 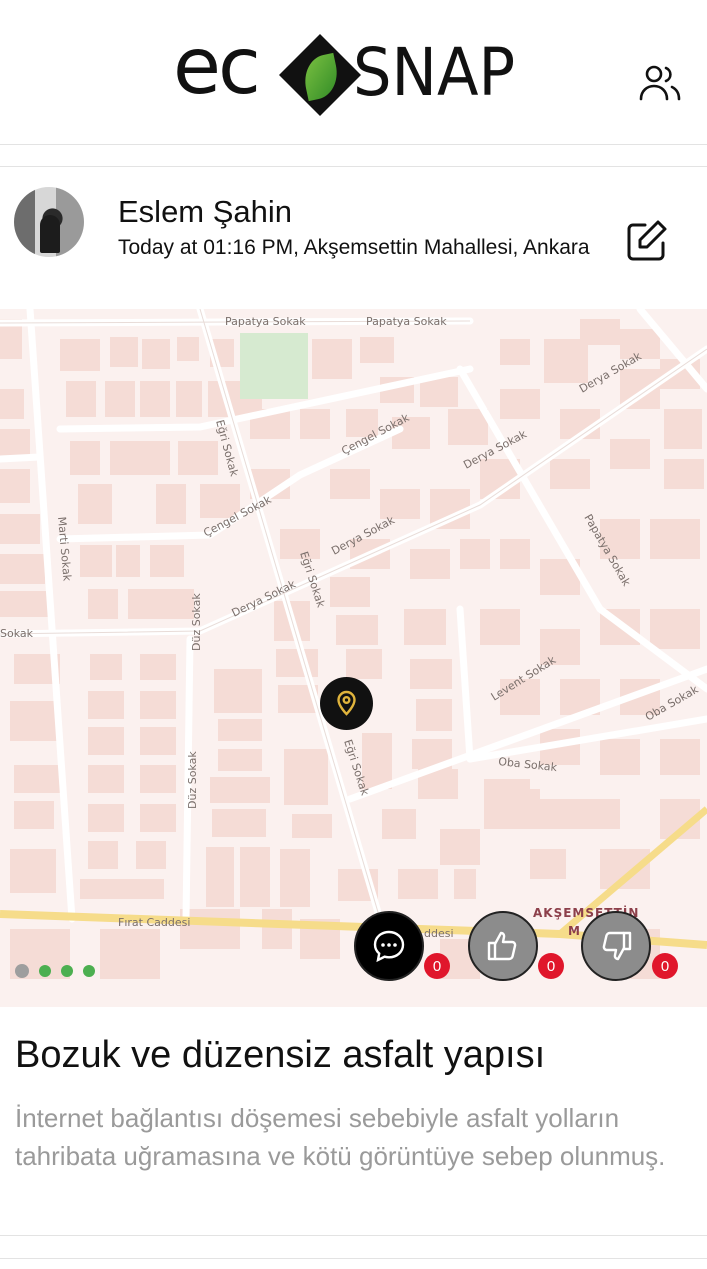 What do you see at coordinates (205, 212) in the screenshot?
I see `author-name: Eslem Şahin` at bounding box center [205, 212].